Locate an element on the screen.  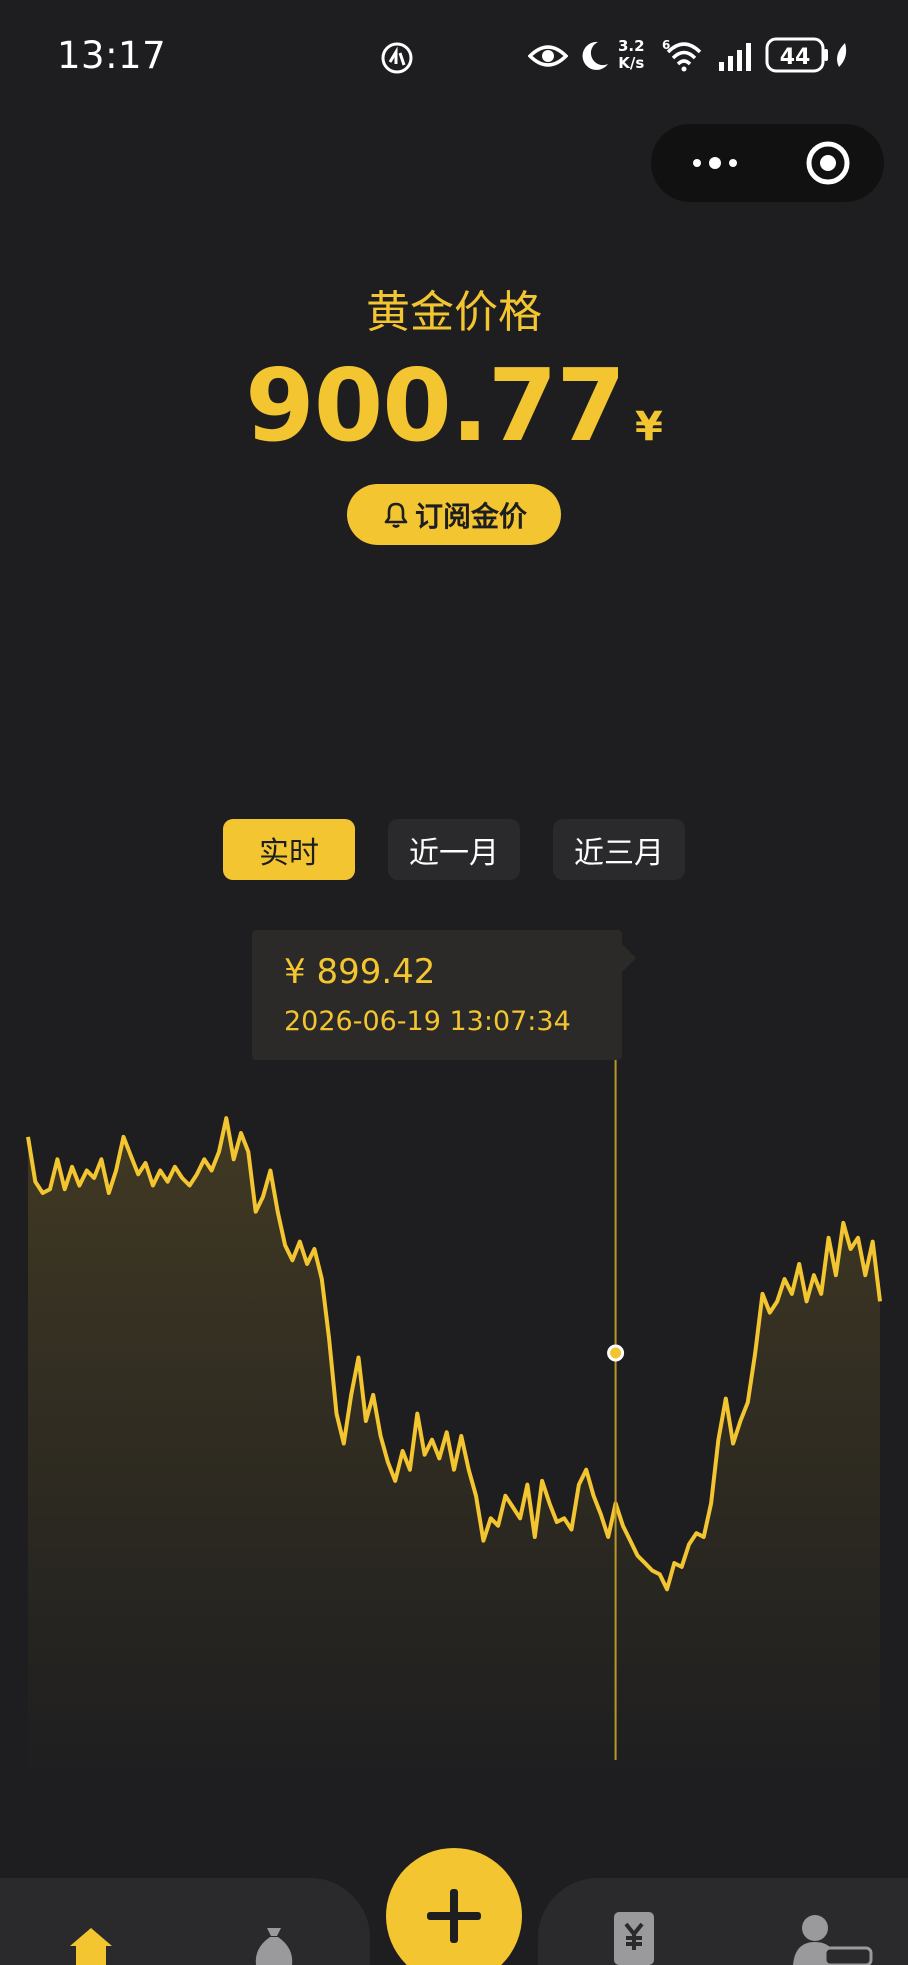
home-icon is located at coordinates (91, 1944).